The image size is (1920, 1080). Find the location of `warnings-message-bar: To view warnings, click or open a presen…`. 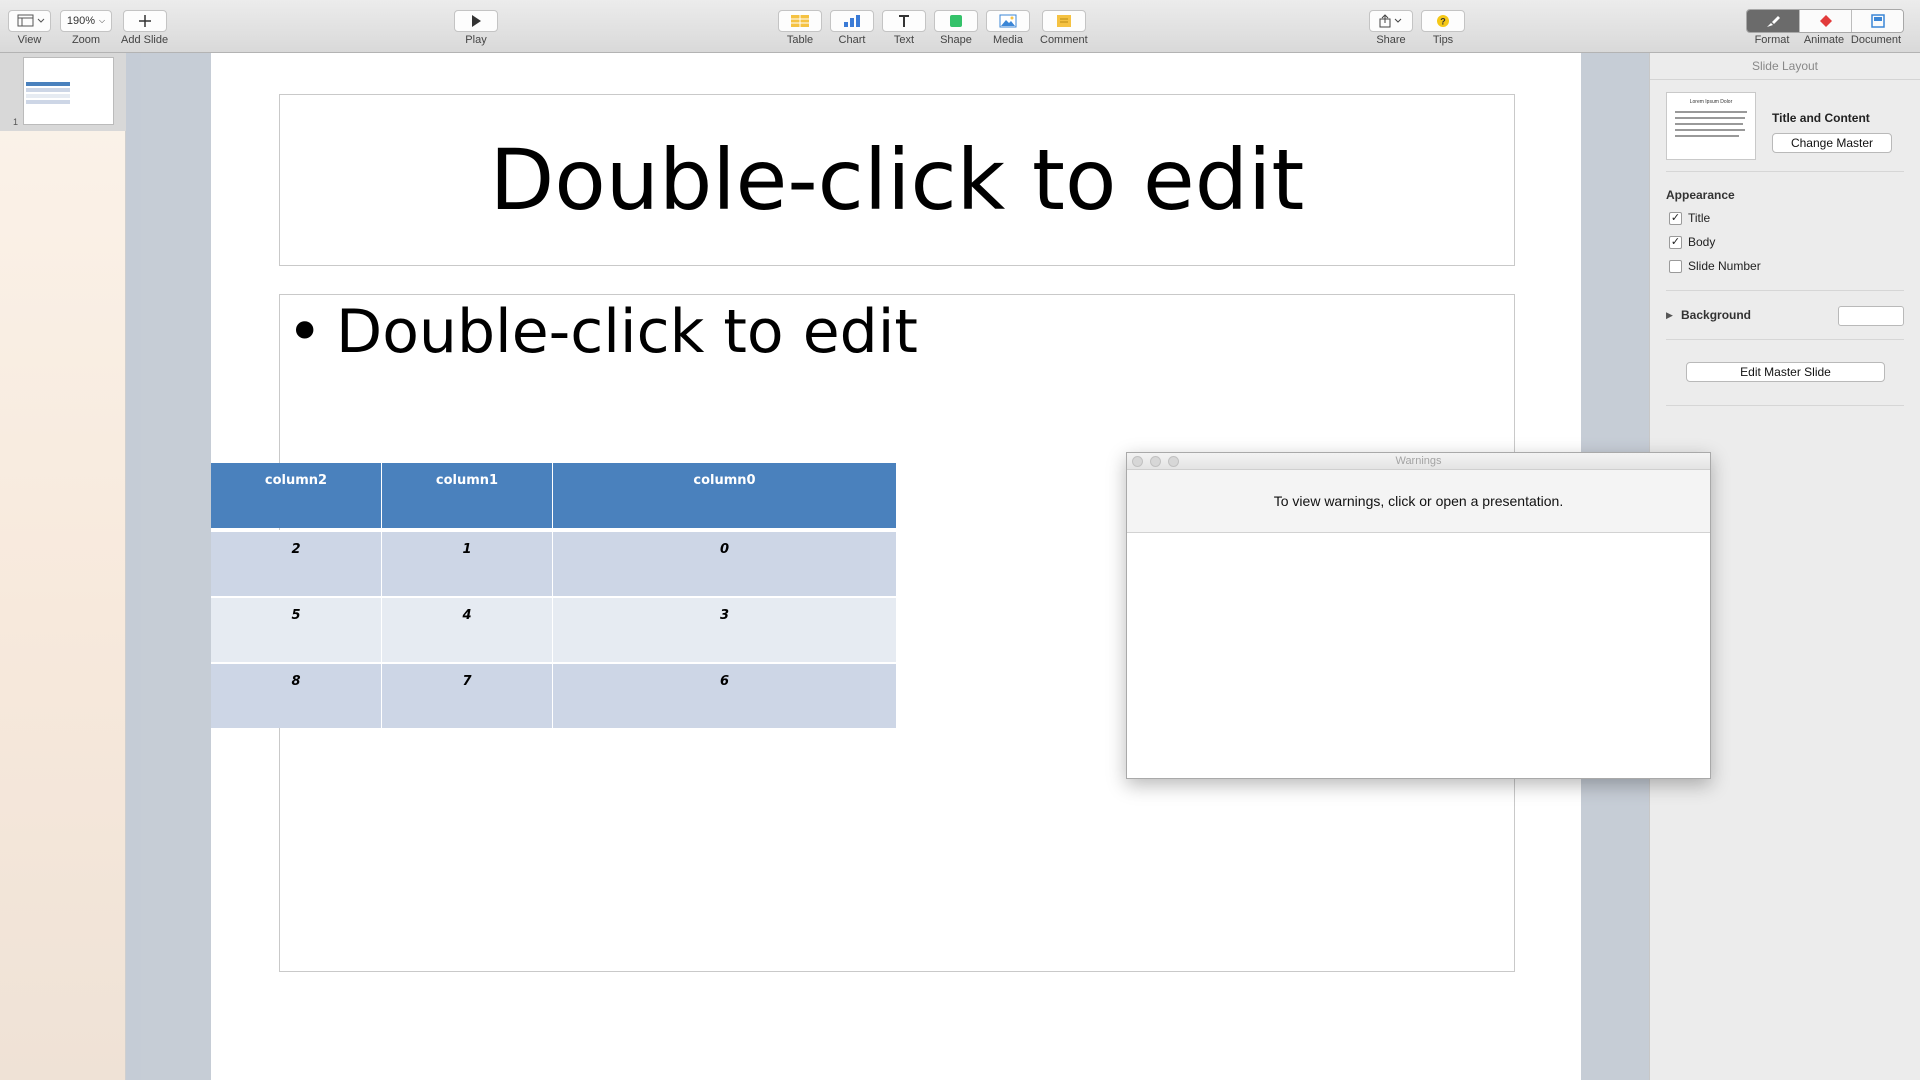

warnings-message-bar: To view warnings, click or open a presen… is located at coordinates (1418, 501).